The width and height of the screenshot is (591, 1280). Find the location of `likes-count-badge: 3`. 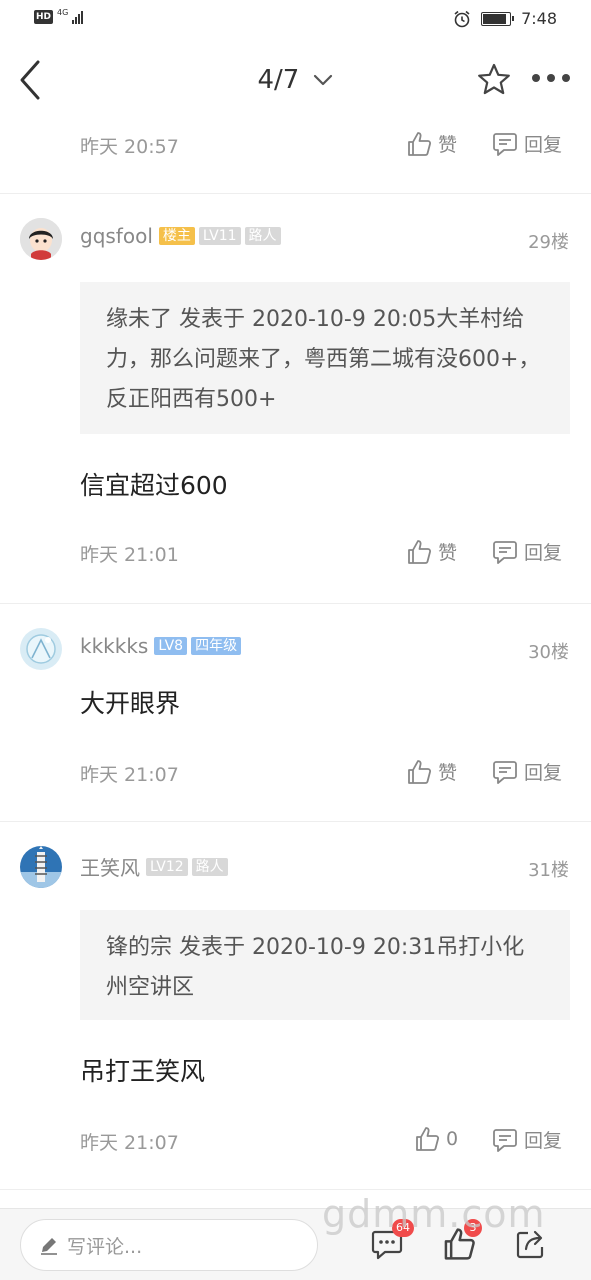

likes-count-badge: 3 is located at coordinates (473, 1228).